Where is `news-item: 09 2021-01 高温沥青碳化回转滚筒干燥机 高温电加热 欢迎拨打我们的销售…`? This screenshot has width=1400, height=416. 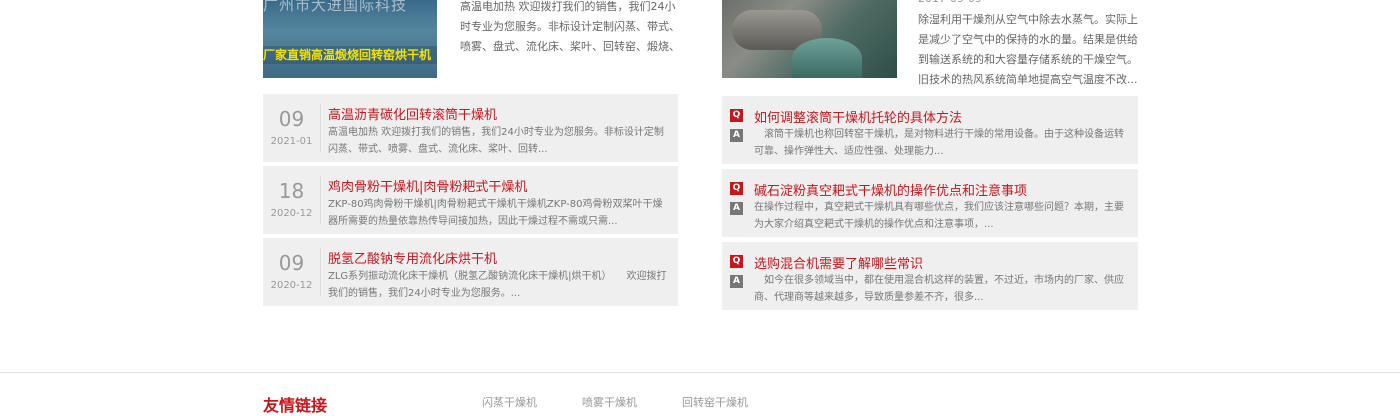 news-item: 09 2021-01 高温沥青碳化回转滚筒干燥机 高温电加热 欢迎拨打我们的销售… is located at coordinates (470, 128).